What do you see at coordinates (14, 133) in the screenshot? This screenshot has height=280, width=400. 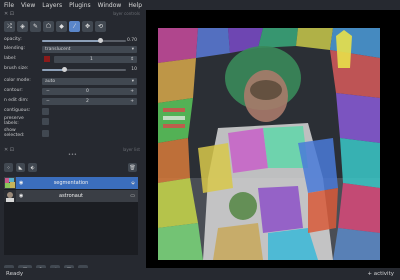 I see `show-selected-label: show selected:` at bounding box center [14, 133].